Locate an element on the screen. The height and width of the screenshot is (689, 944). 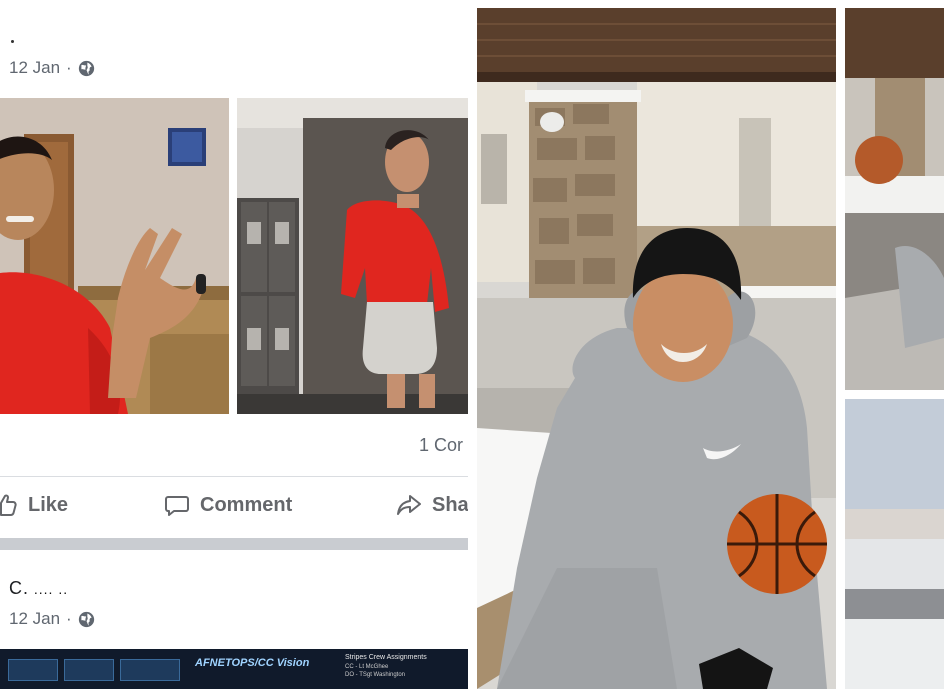
post2-meta: 12 Jan · is located at coordinates (52, 619).